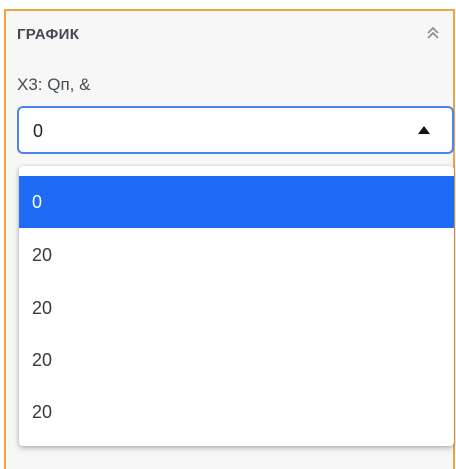 This screenshot has width=456, height=469. Describe the element at coordinates (424, 130) in the screenshot. I see `triangle-up-icon` at that location.